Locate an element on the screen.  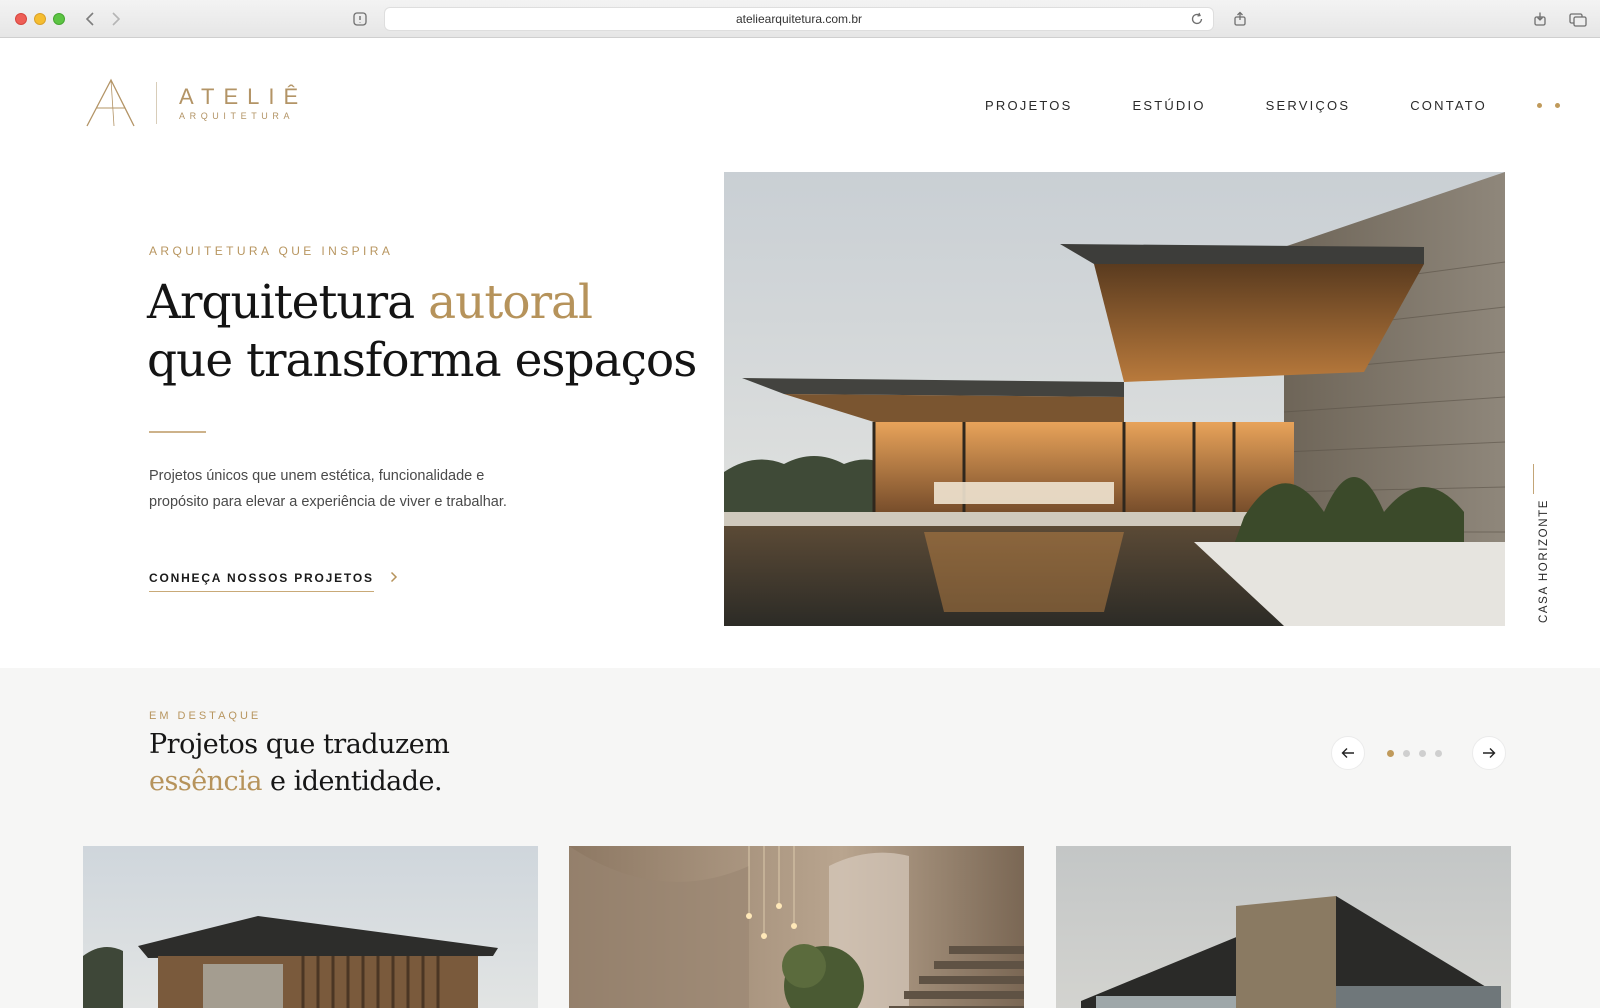
logo-wordmark: ATELIÊ ARQUITETURA is located at coordinates (243, 103).